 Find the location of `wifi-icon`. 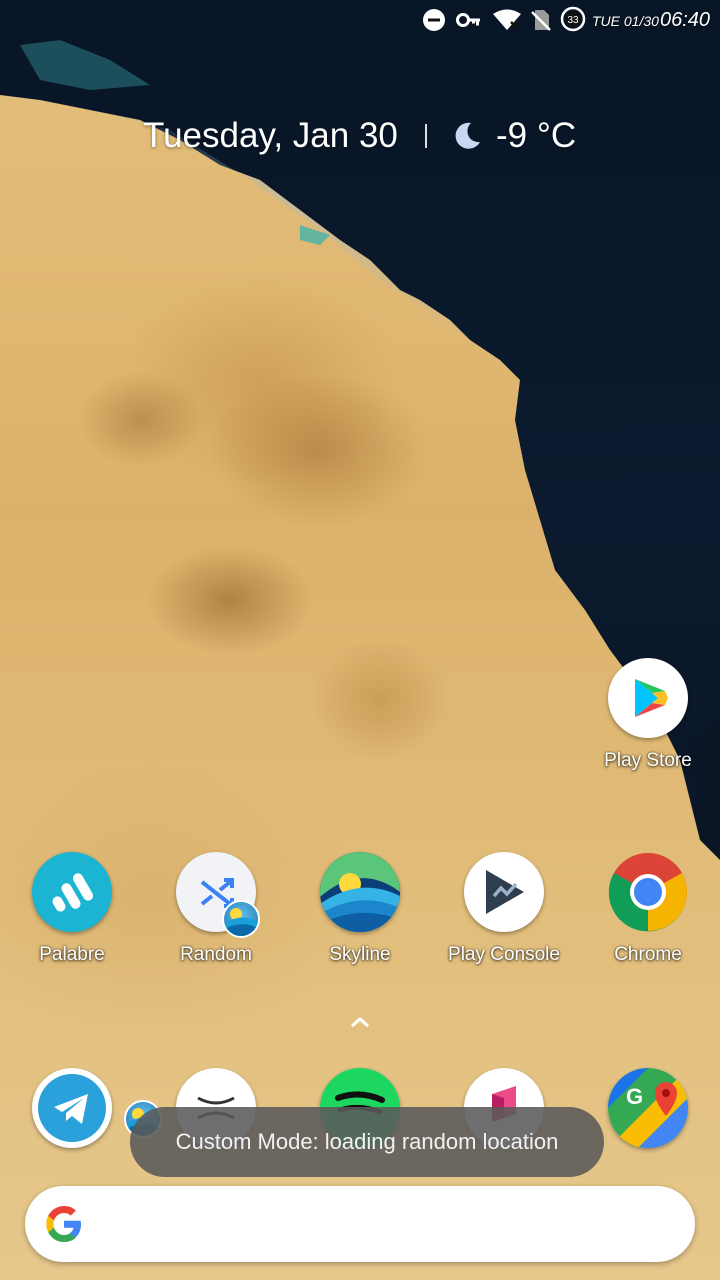

wifi-icon is located at coordinates (507, 22).